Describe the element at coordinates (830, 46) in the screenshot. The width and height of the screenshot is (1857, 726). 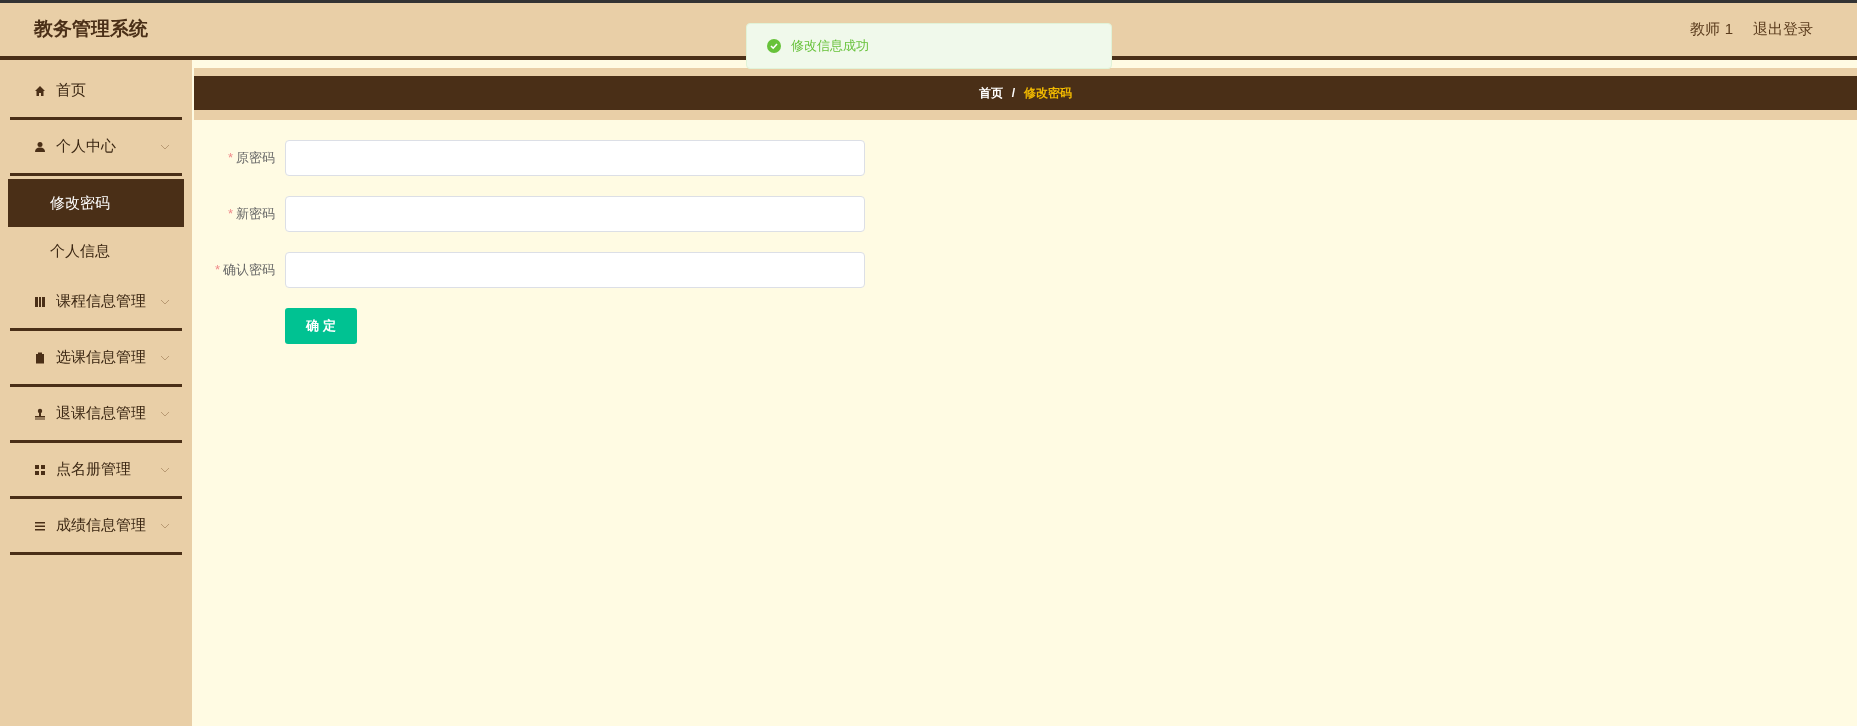
I see `toast-message: 修改信息成功` at that location.